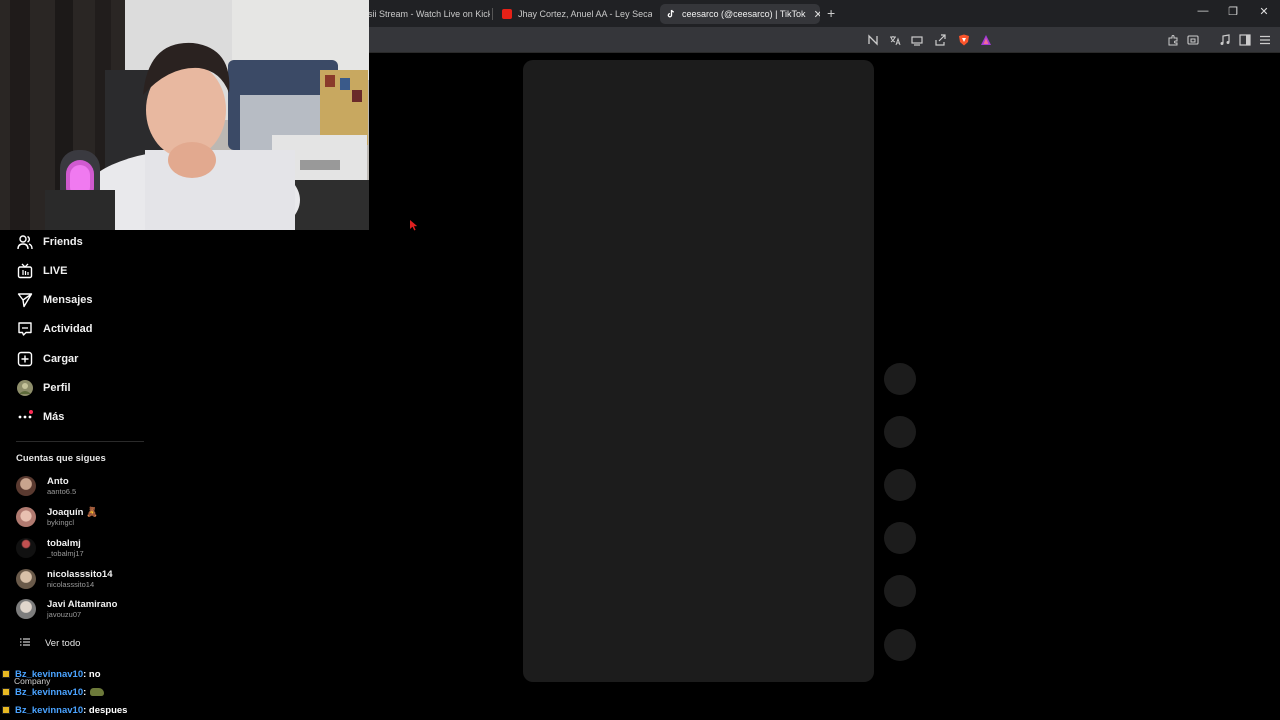  Describe the element at coordinates (671, 14) in the screenshot. I see `tiktok-icon` at that location.